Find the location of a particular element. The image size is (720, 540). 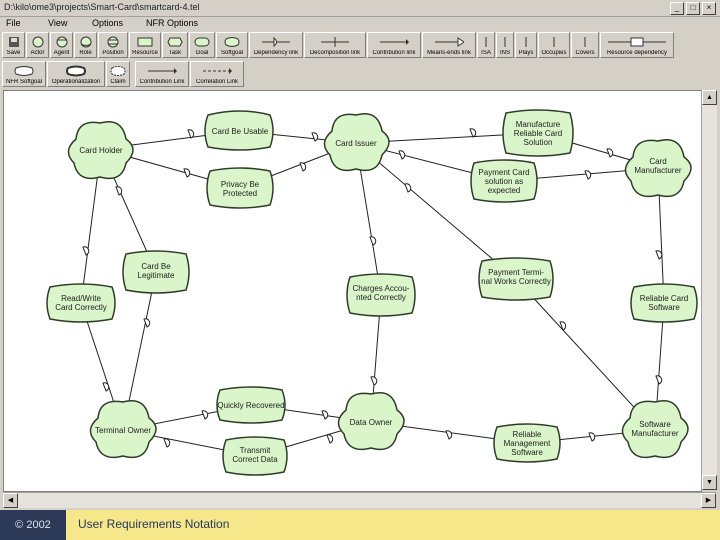

tool-contribution-link: Contribution link is located at coordinates (394, 45).